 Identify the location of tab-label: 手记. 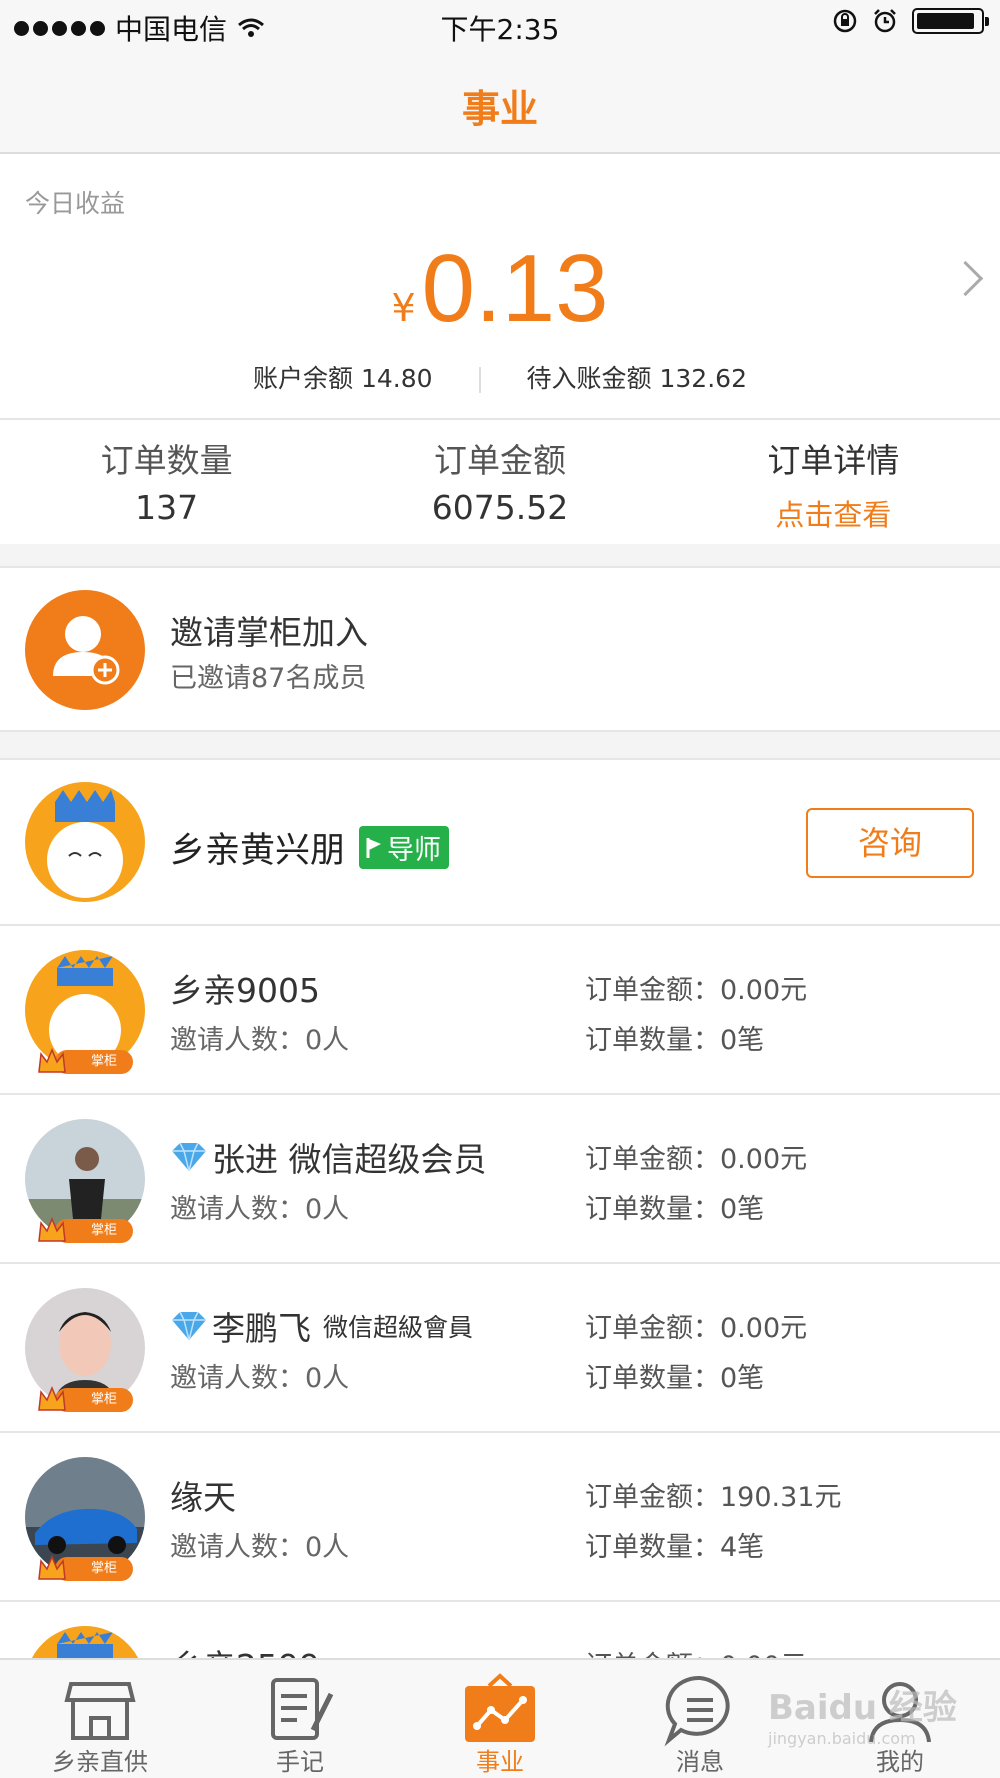
(300, 1762).